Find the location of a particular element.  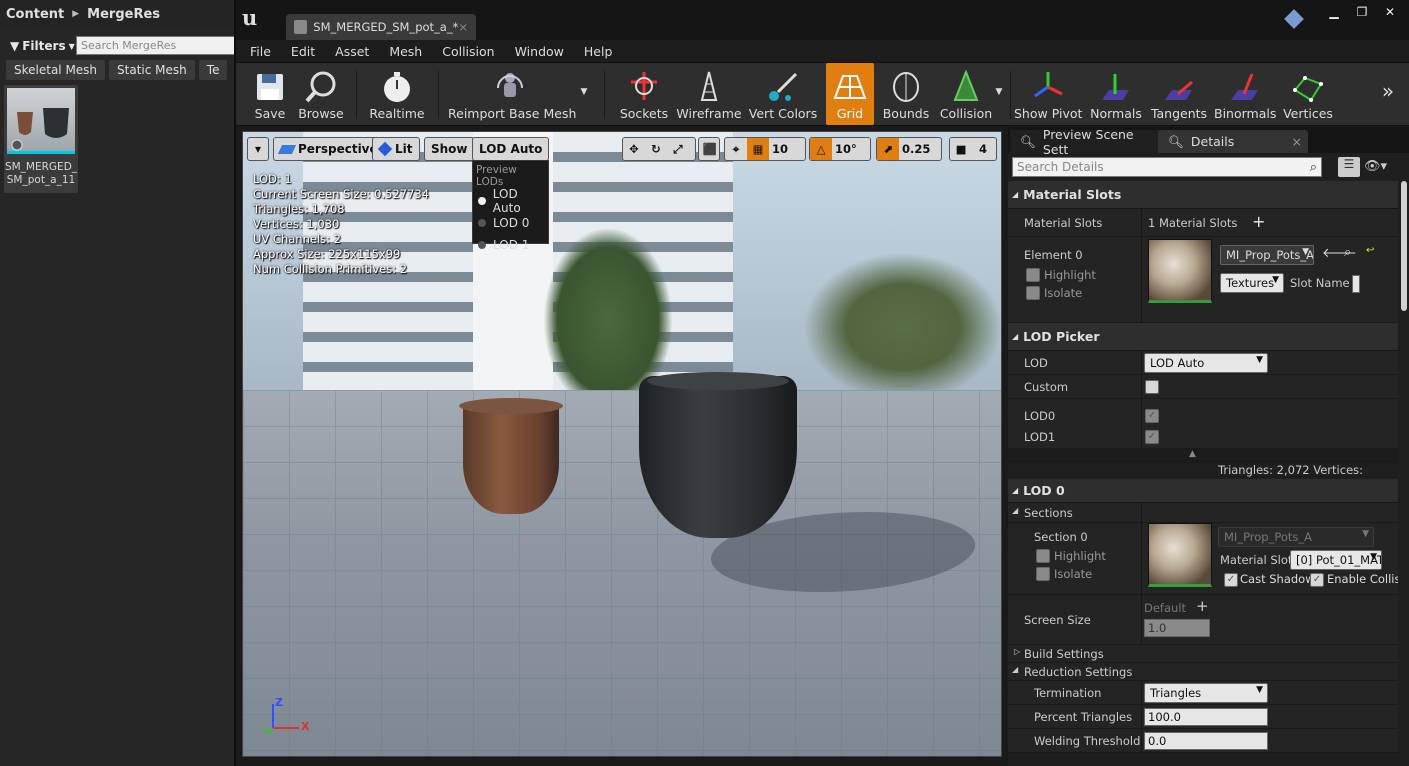

tangents-button: Tangents is located at coordinates (1179, 94).